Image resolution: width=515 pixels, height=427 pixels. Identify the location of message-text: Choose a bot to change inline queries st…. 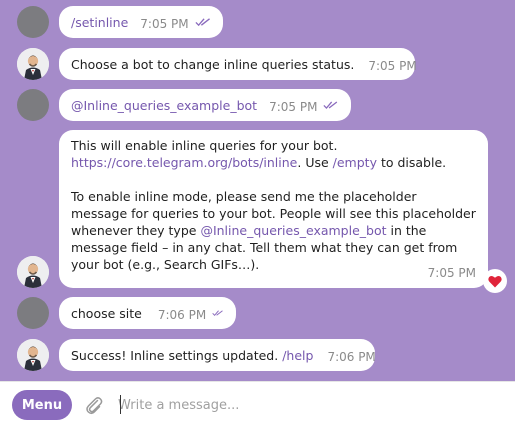
(213, 64).